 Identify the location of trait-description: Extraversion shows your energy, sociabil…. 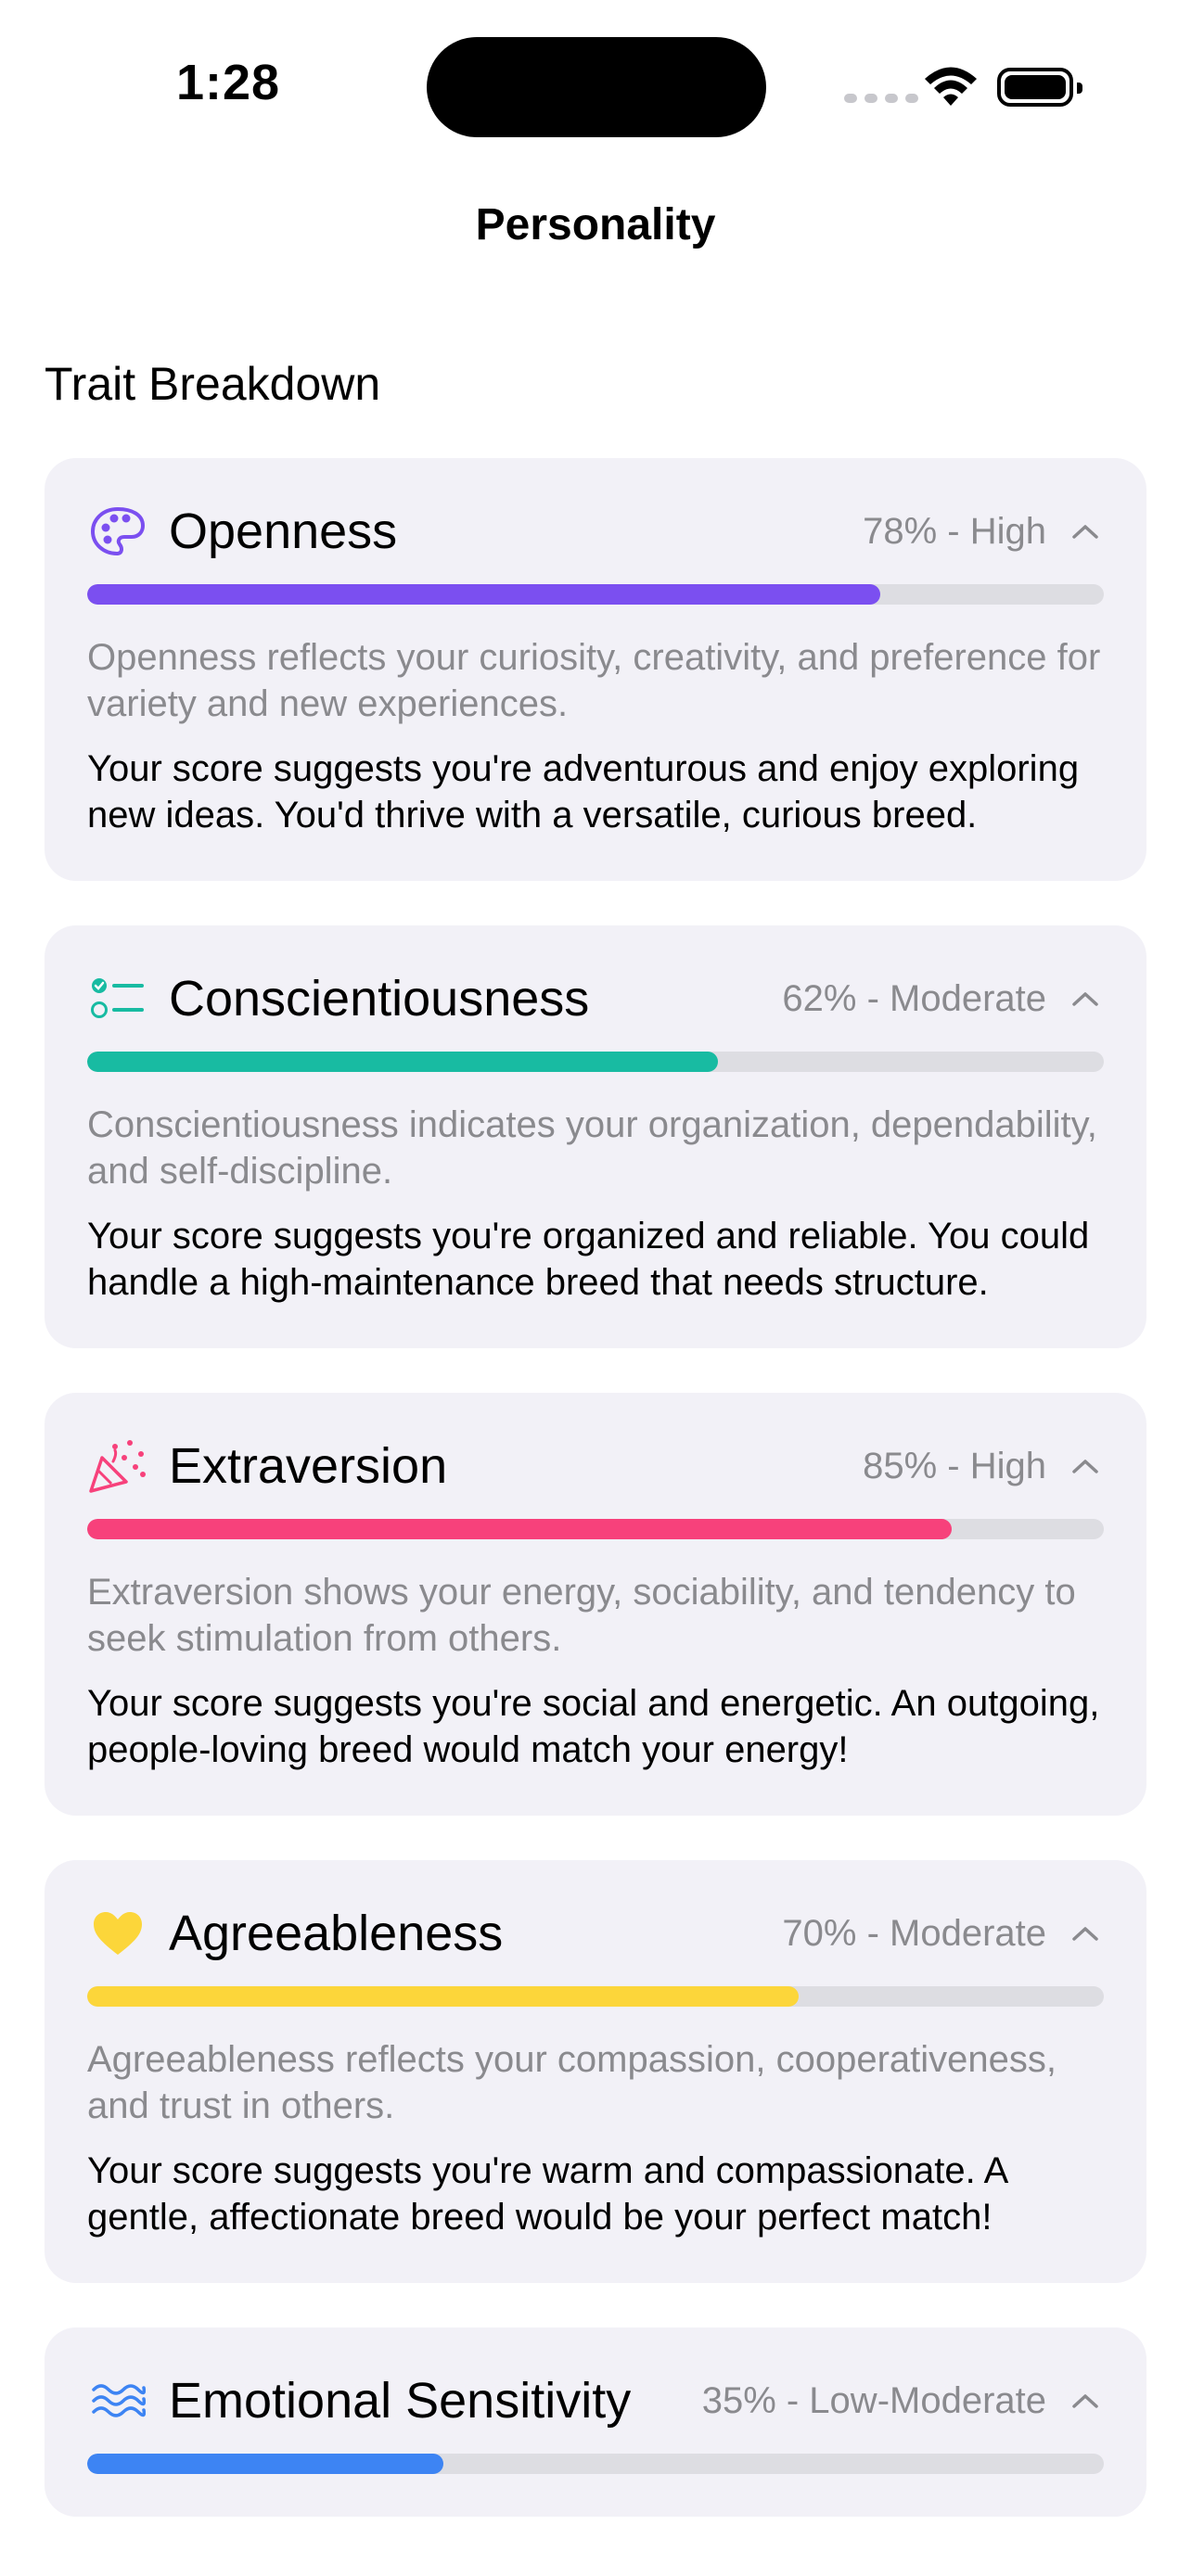
(581, 1615).